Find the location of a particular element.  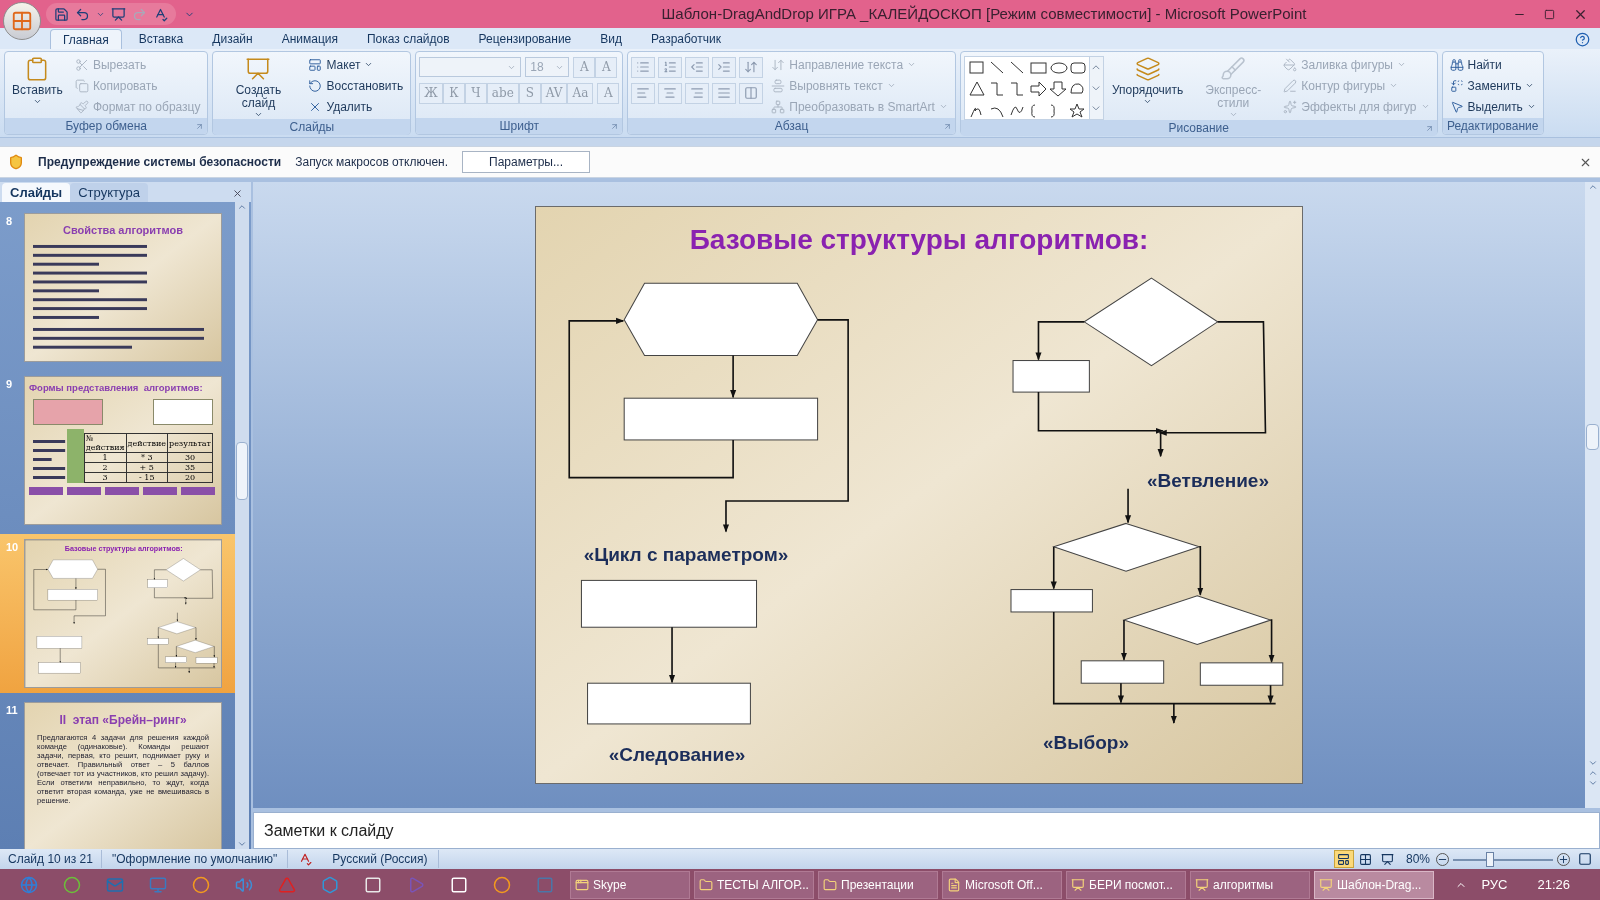

input-language: РУС is located at coordinates (1494, 884).